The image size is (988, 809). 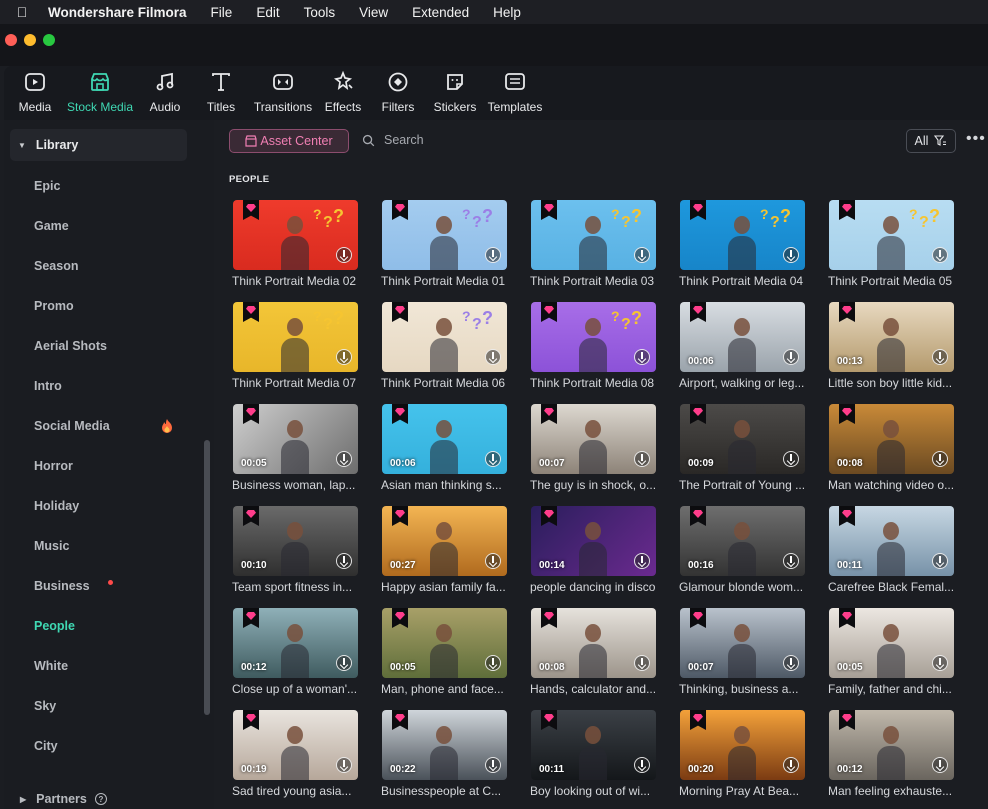 What do you see at coordinates (295, 745) in the screenshot?
I see `media-thumbnail: 00:19` at bounding box center [295, 745].